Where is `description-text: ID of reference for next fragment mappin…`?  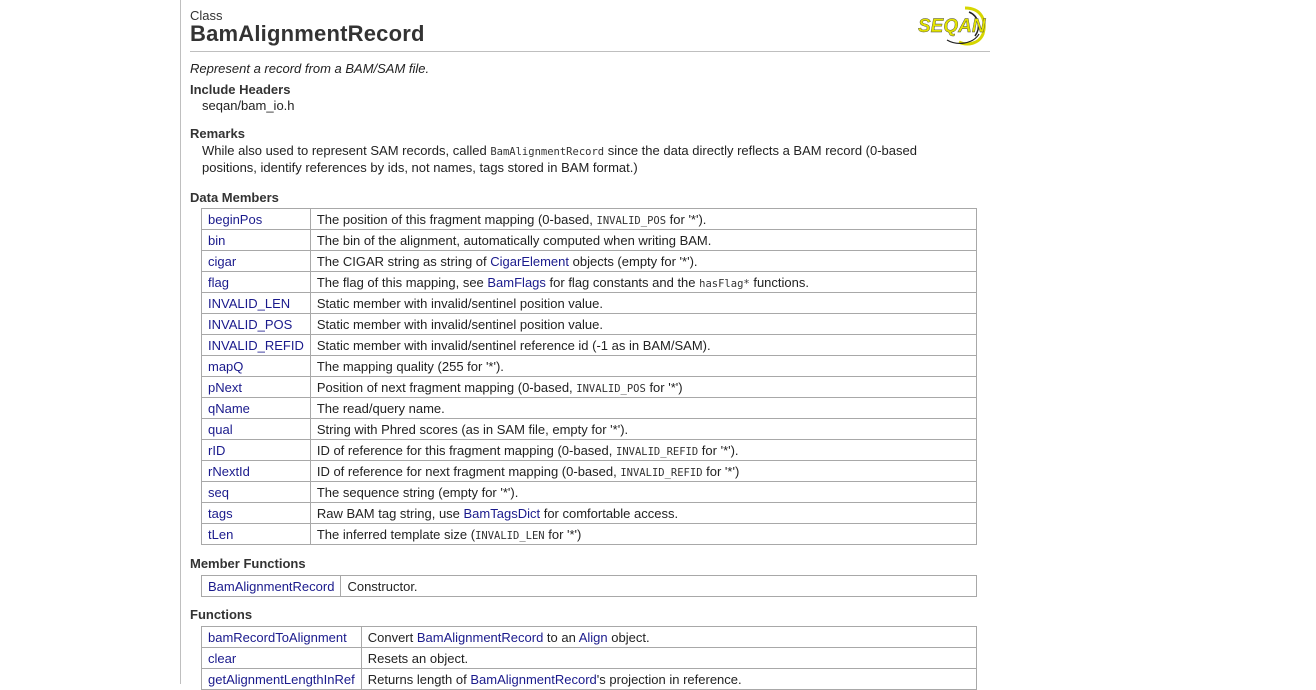
description-text: ID of reference for next fragment mappin… is located at coordinates (468, 471).